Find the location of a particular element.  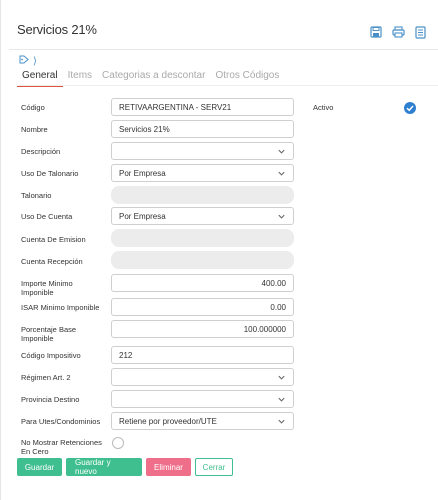

utes-select: Retiene por proveedor/UTE is located at coordinates (202, 421).